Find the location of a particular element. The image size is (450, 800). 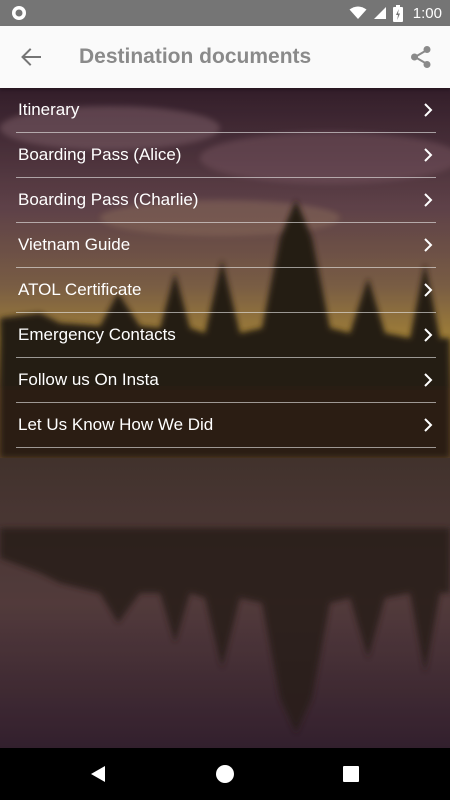

list-item-label: Emergency Contacts is located at coordinates (97, 334).